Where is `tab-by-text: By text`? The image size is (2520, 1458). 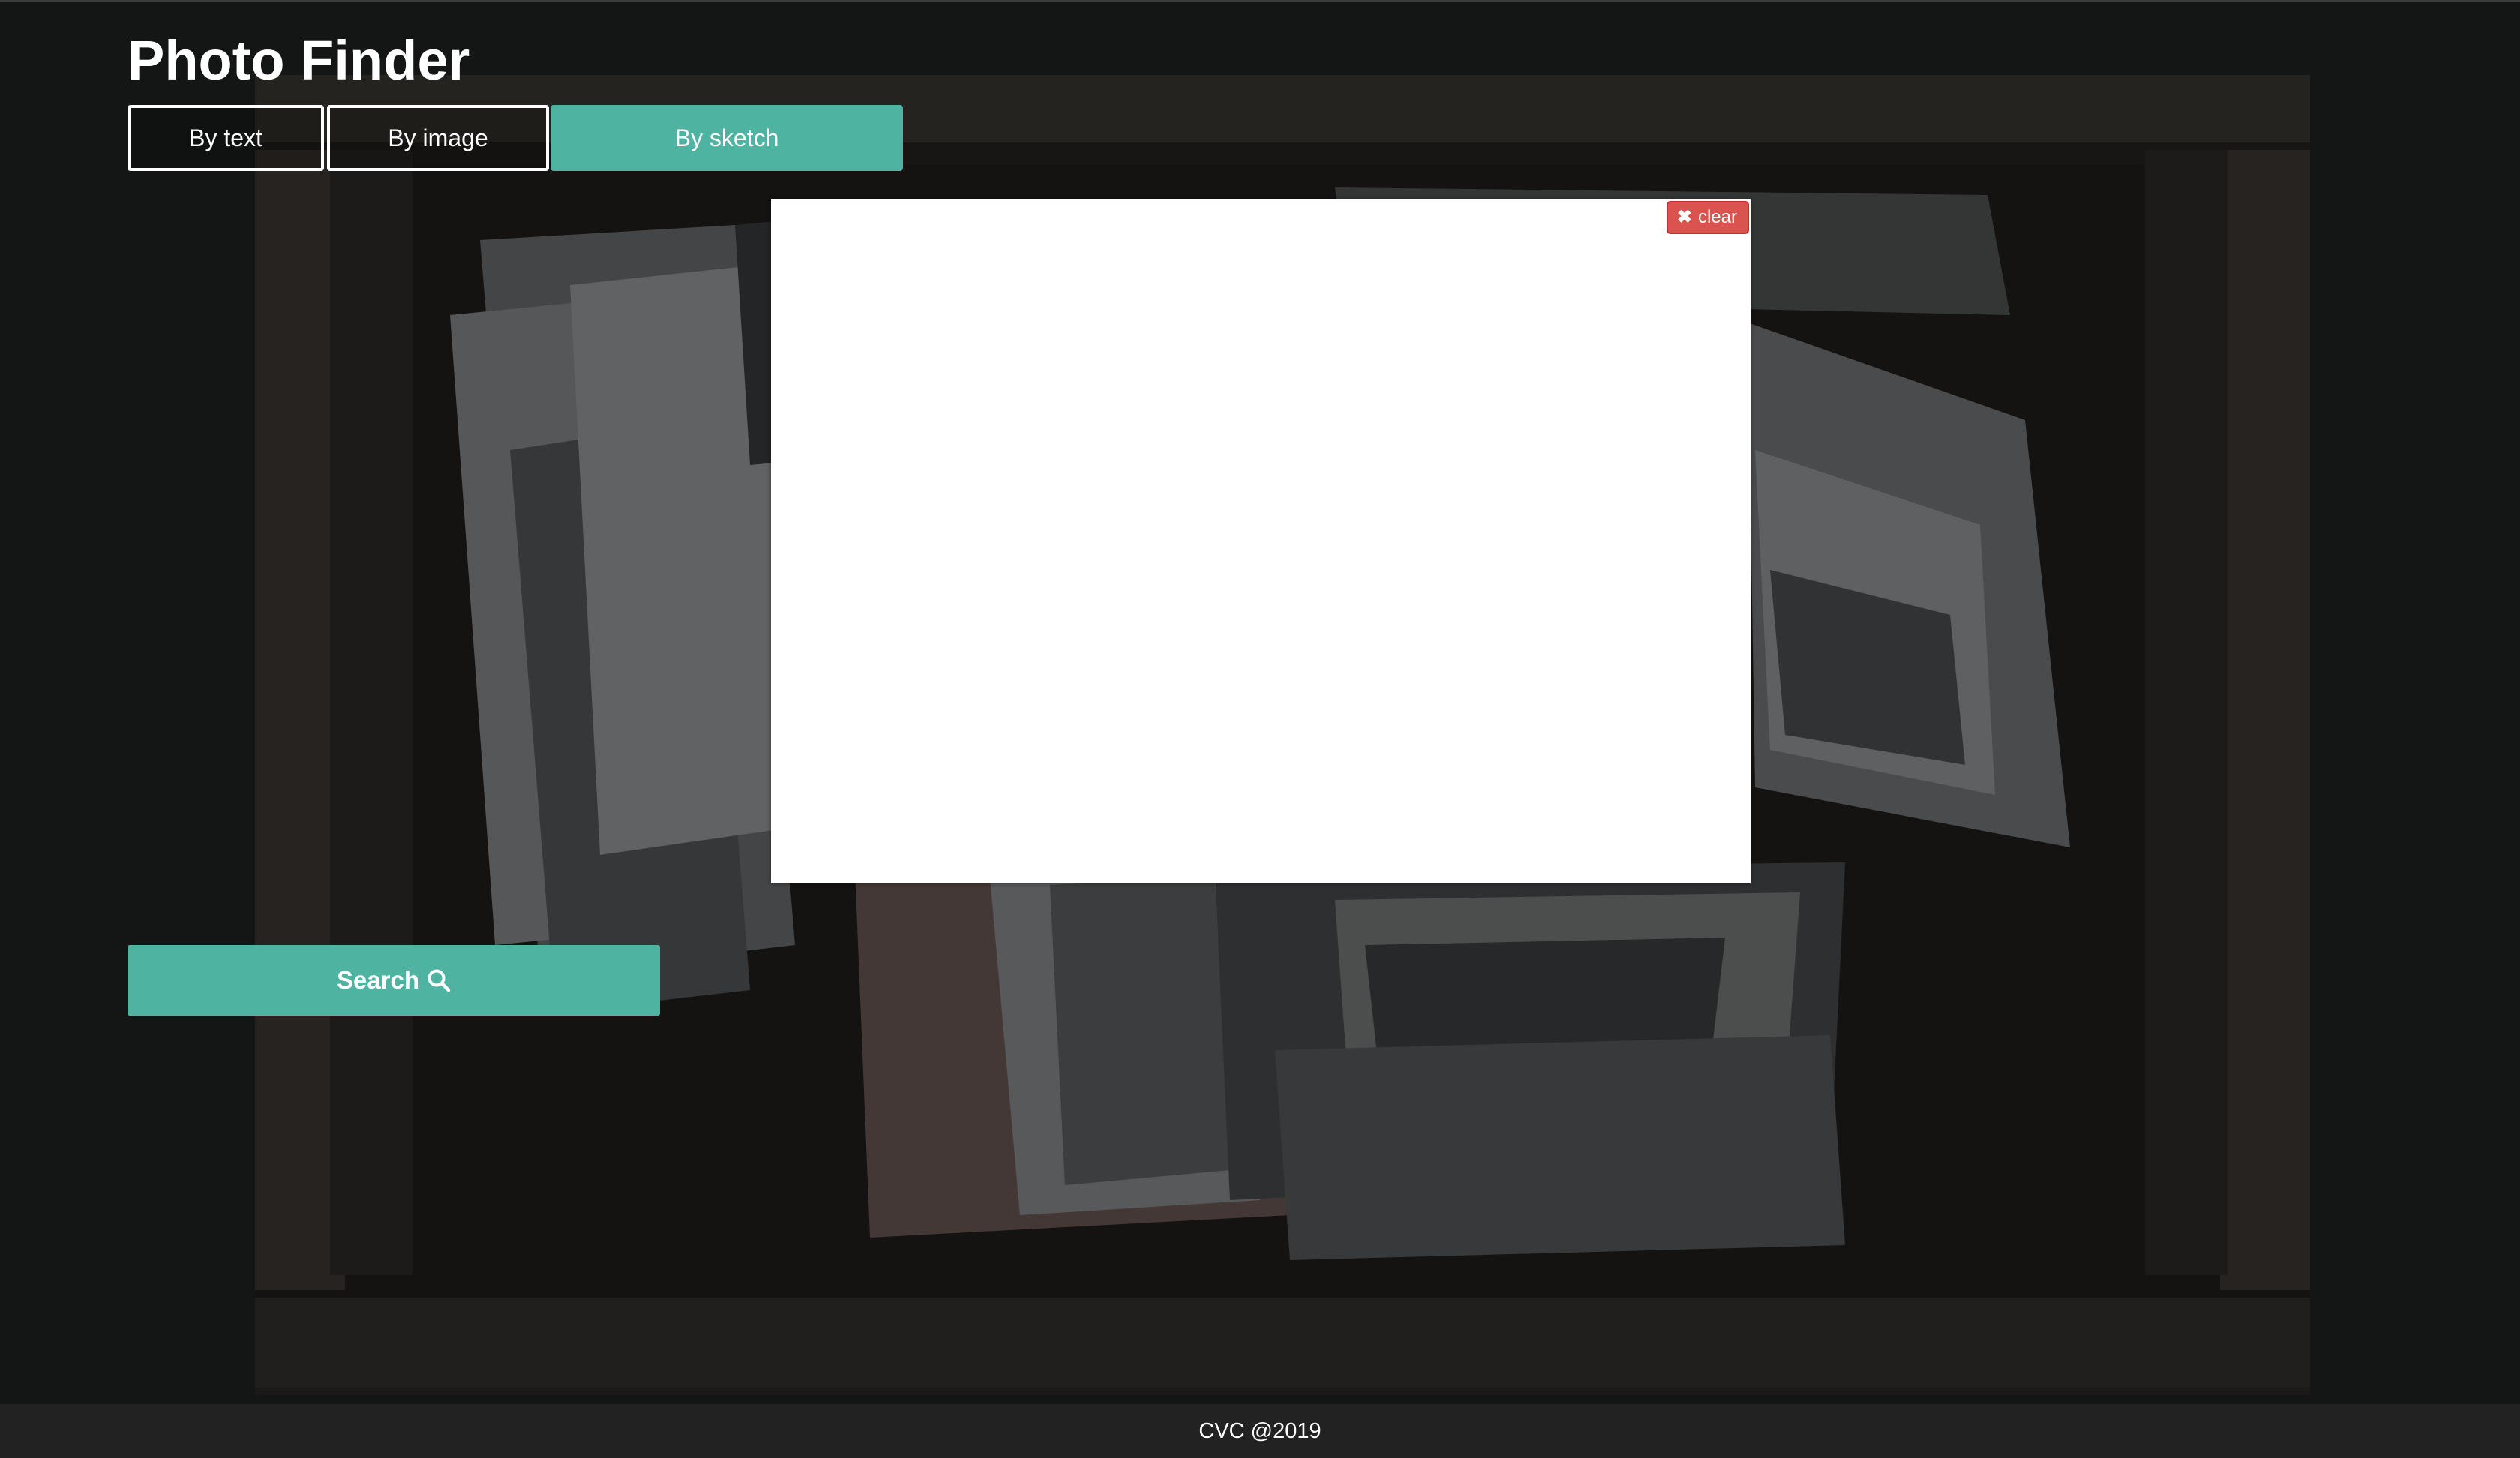 tab-by-text: By text is located at coordinates (226, 138).